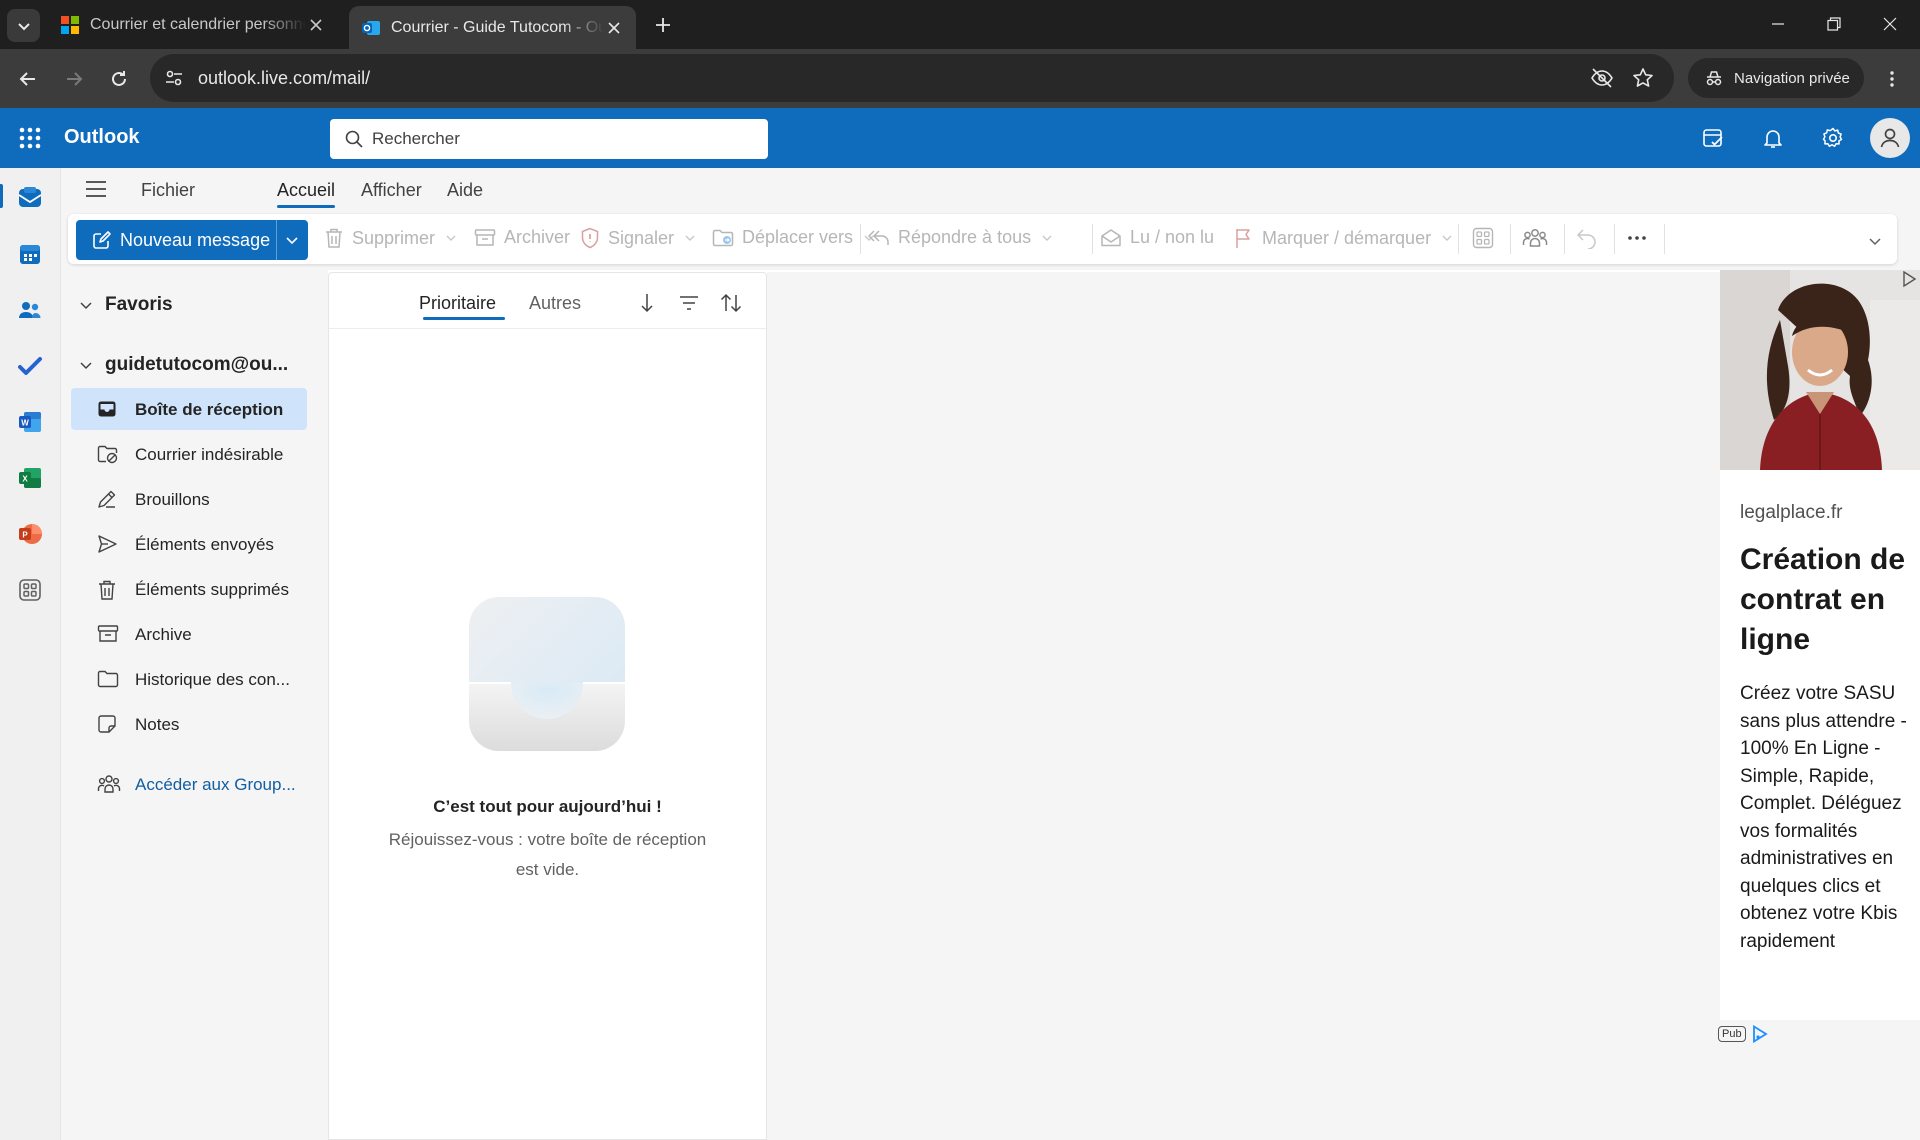 Image resolution: width=1920 pixels, height=1140 pixels. Describe the element at coordinates (555, 303) in the screenshot. I see `tab-other: Autres` at that location.